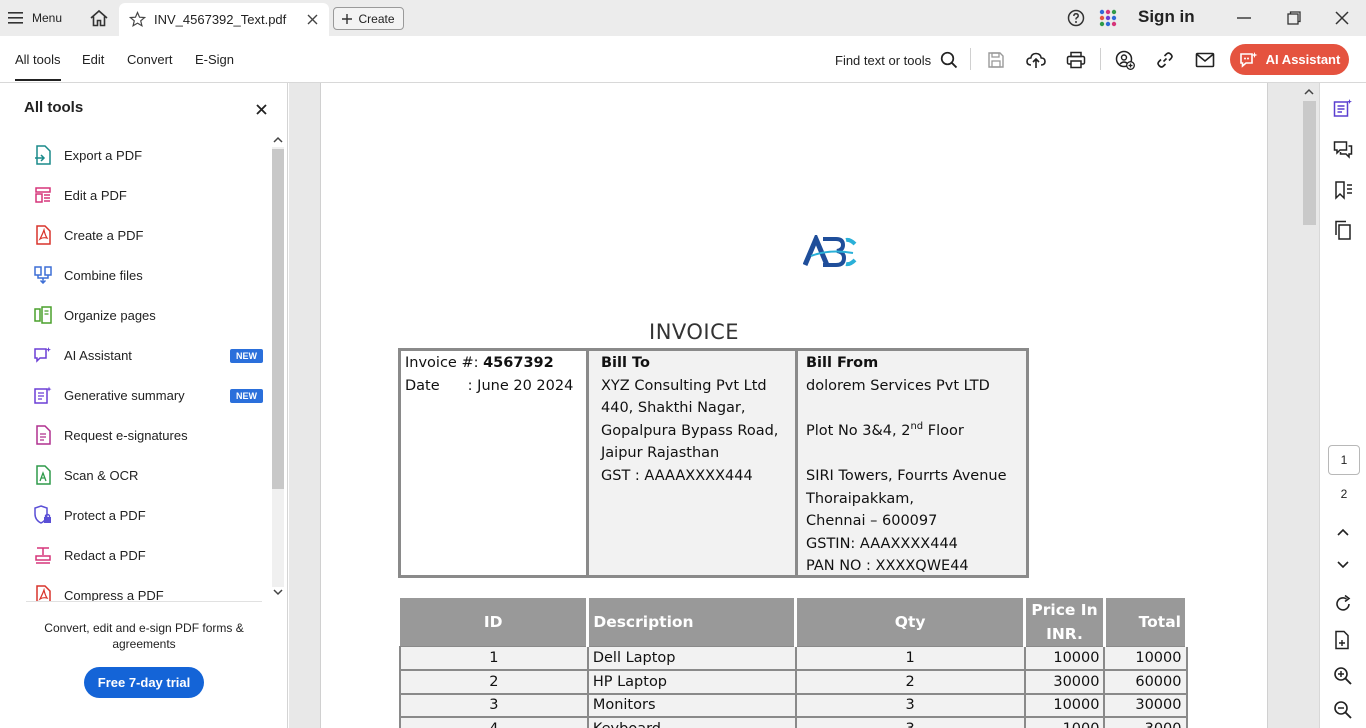 The image size is (1366, 728). Describe the element at coordinates (1166, 17) in the screenshot. I see `sign-in-link: Sign in` at that location.